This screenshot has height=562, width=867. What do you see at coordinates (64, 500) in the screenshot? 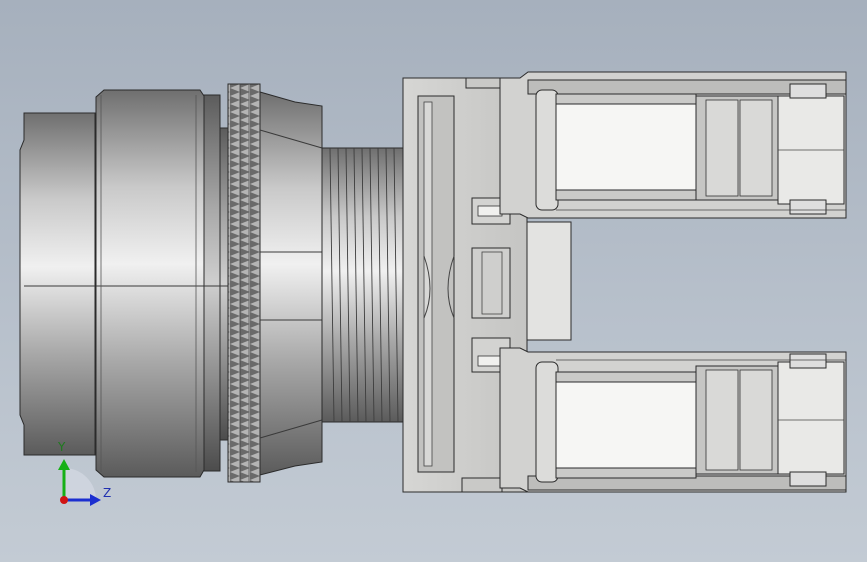
I see `x-axis-icon` at bounding box center [64, 500].